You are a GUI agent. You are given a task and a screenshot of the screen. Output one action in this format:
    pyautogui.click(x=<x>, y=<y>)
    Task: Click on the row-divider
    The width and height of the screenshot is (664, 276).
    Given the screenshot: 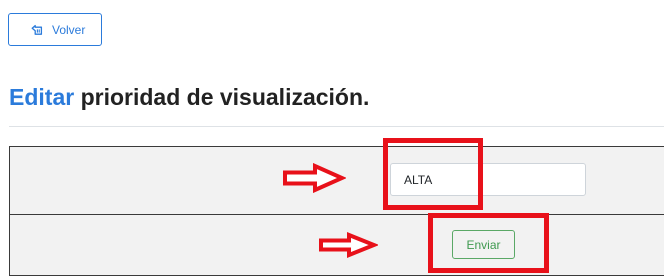 What is the action you would take?
    pyautogui.click(x=337, y=214)
    